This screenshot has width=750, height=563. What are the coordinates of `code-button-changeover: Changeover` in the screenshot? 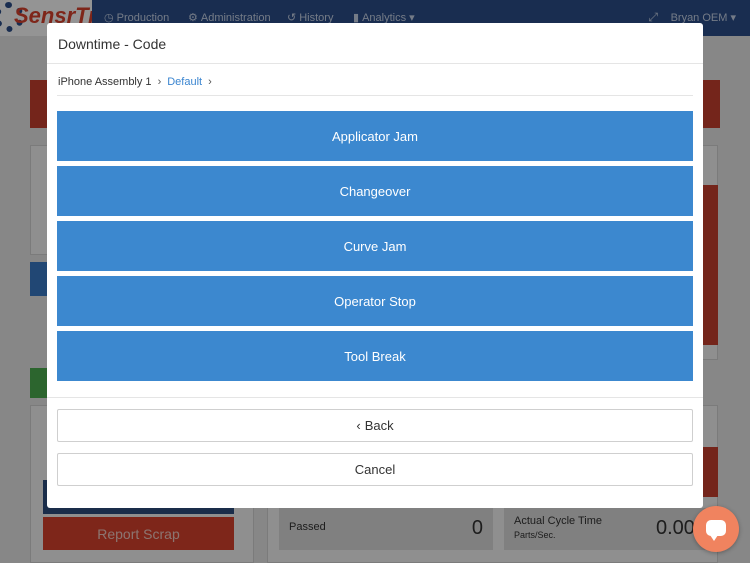 It's located at (375, 191).